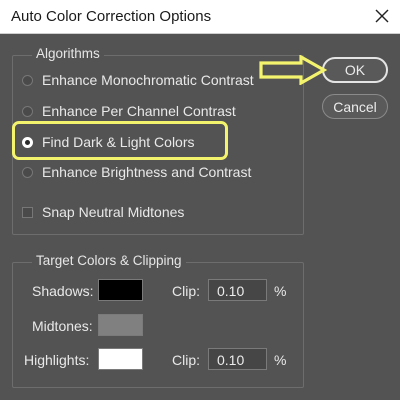 The height and width of the screenshot is (400, 400). I want to click on radio-enhance-per-channel: Enhance Per Channel Contrast, so click(129, 111).